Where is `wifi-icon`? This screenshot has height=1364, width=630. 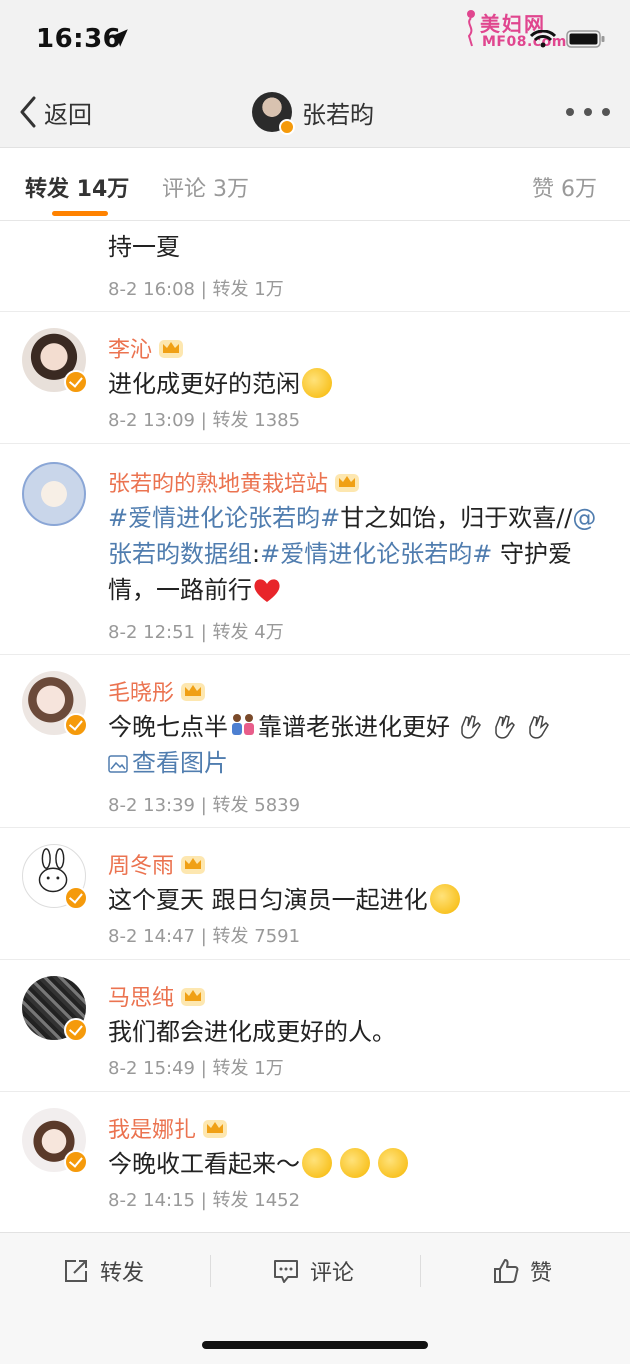
wifi-icon is located at coordinates (543, 39).